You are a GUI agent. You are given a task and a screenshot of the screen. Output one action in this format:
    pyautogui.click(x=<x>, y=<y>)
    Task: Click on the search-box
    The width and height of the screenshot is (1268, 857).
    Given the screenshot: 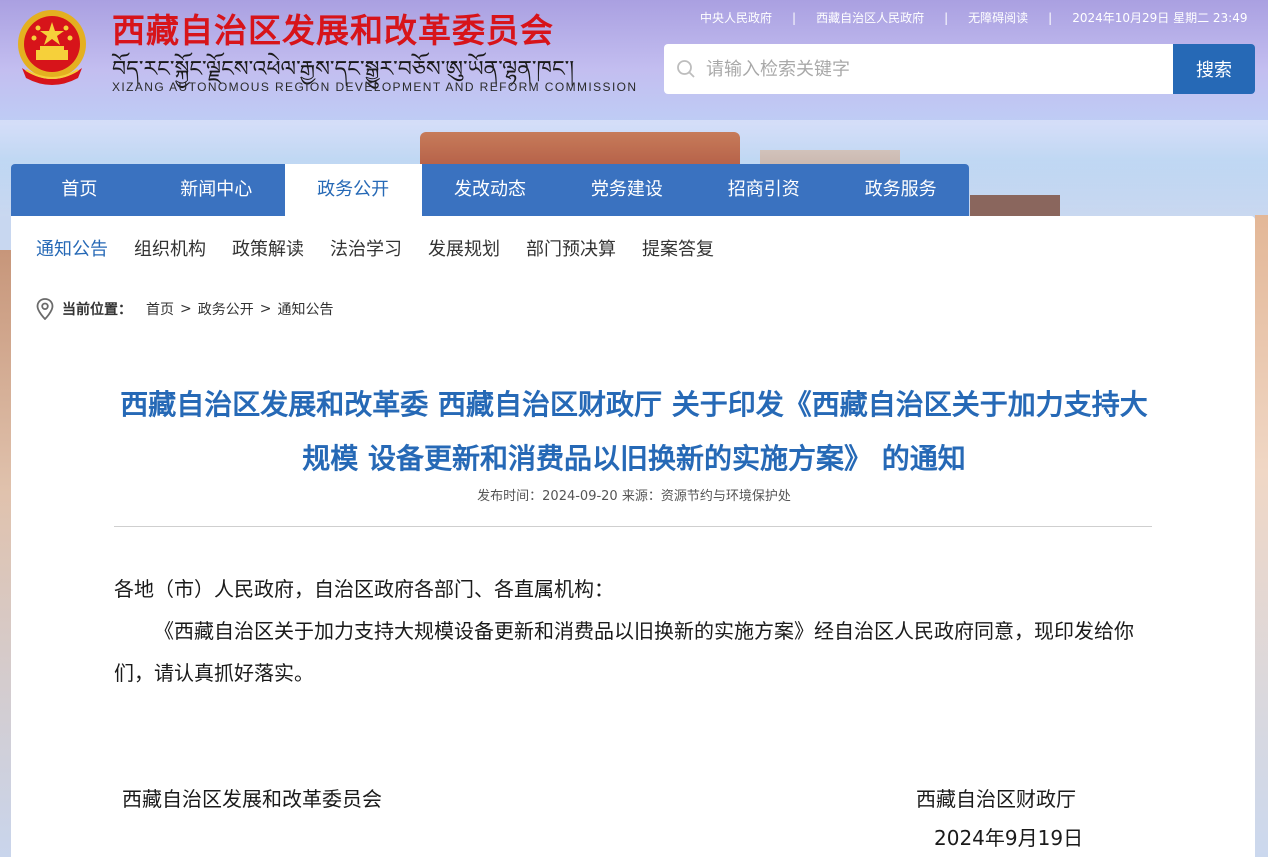 What is the action you would take?
    pyautogui.click(x=918, y=69)
    